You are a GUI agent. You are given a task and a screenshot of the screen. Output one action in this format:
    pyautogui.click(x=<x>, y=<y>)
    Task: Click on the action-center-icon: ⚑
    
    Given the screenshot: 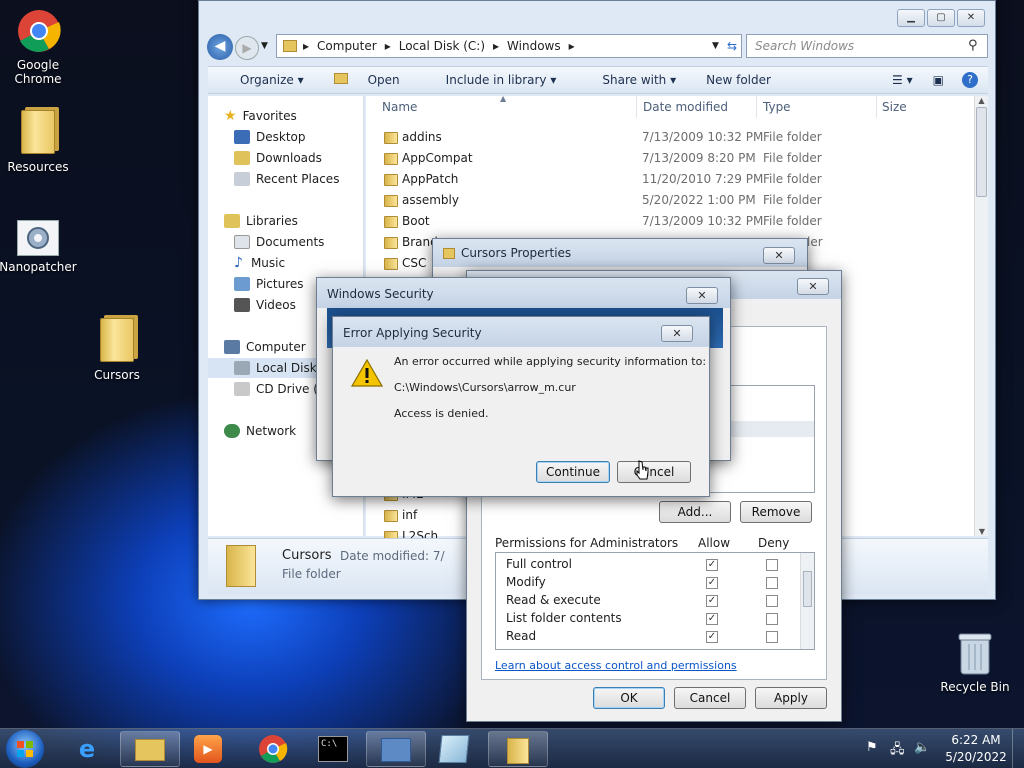 What is the action you would take?
    pyautogui.click(x=872, y=747)
    